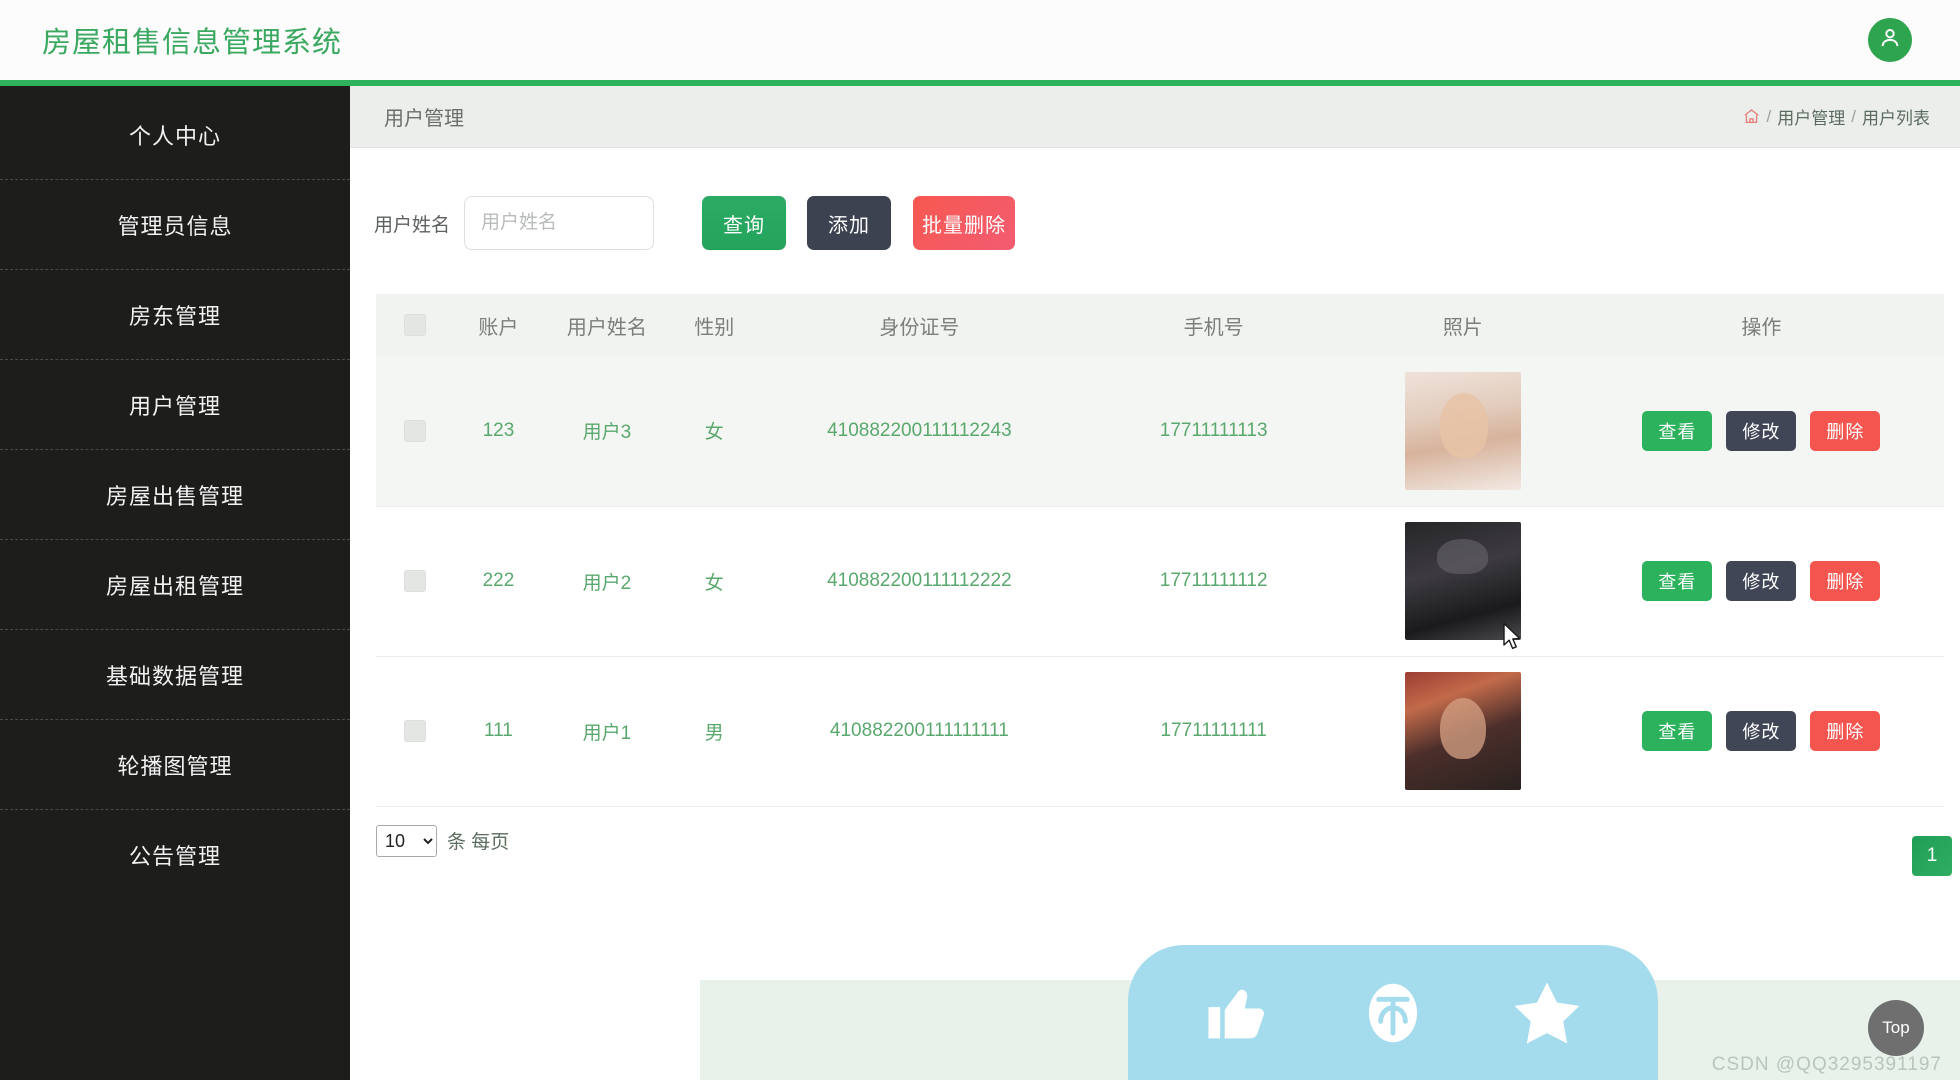 This screenshot has width=1960, height=1080. I want to click on sidebar-item-admin-info: 管理员信息, so click(175, 225).